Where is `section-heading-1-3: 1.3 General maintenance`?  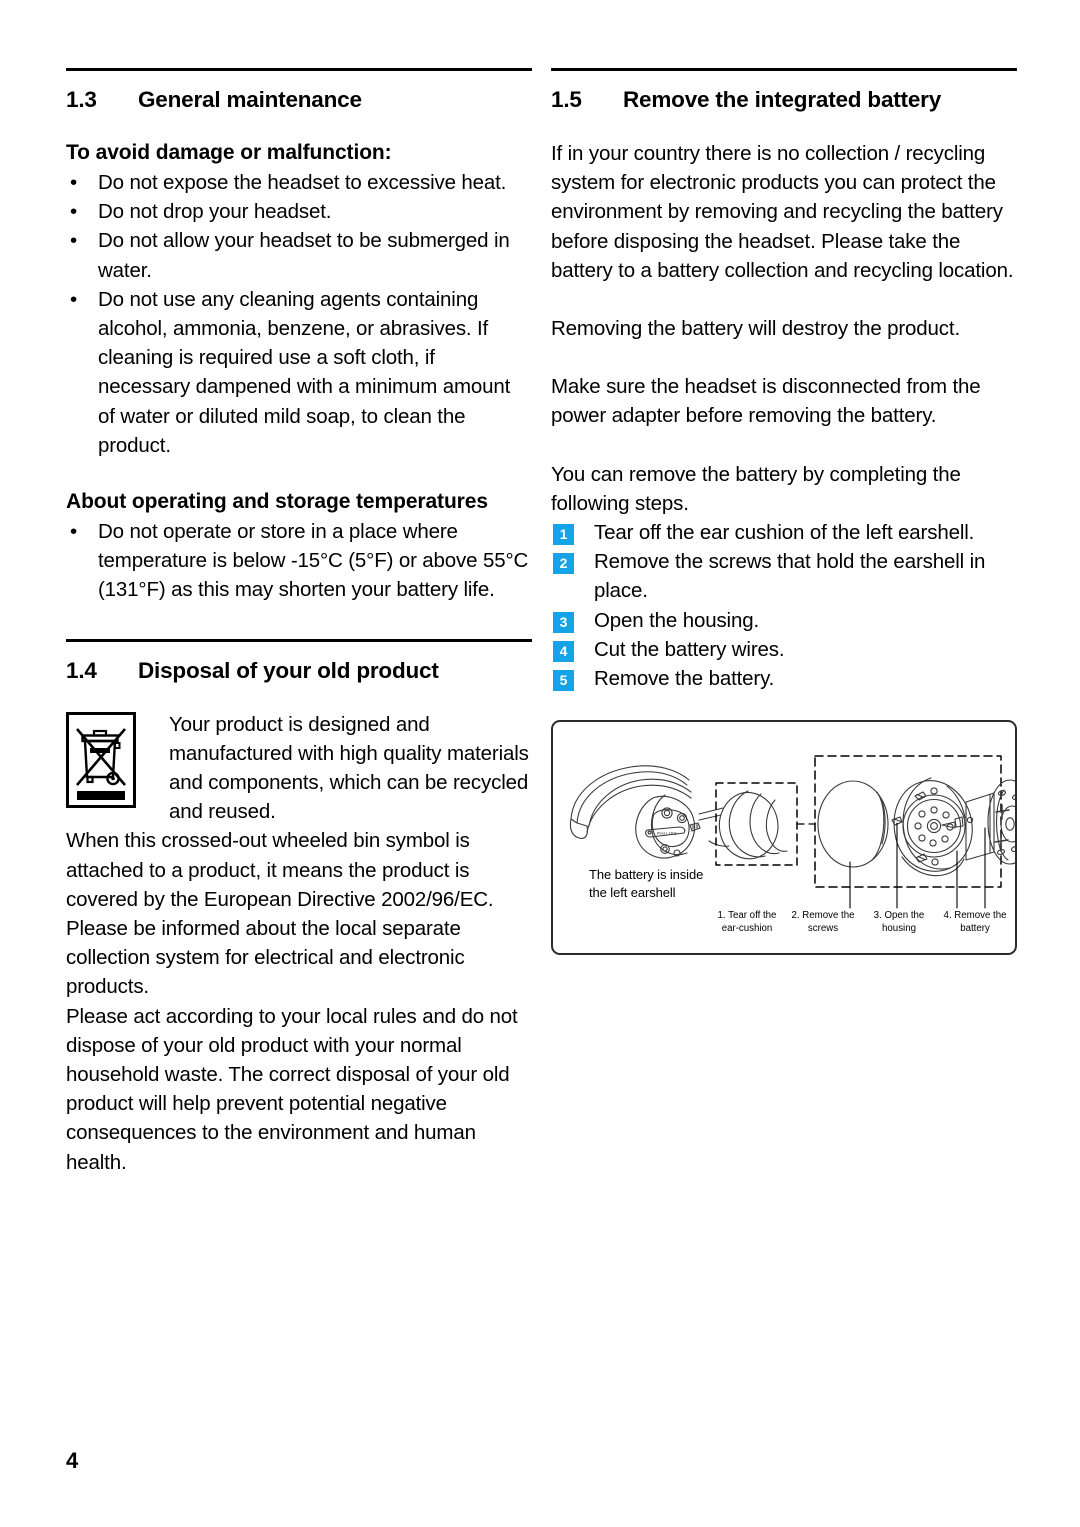
section-heading-1-3: 1.3 General maintenance is located at coordinates (299, 100).